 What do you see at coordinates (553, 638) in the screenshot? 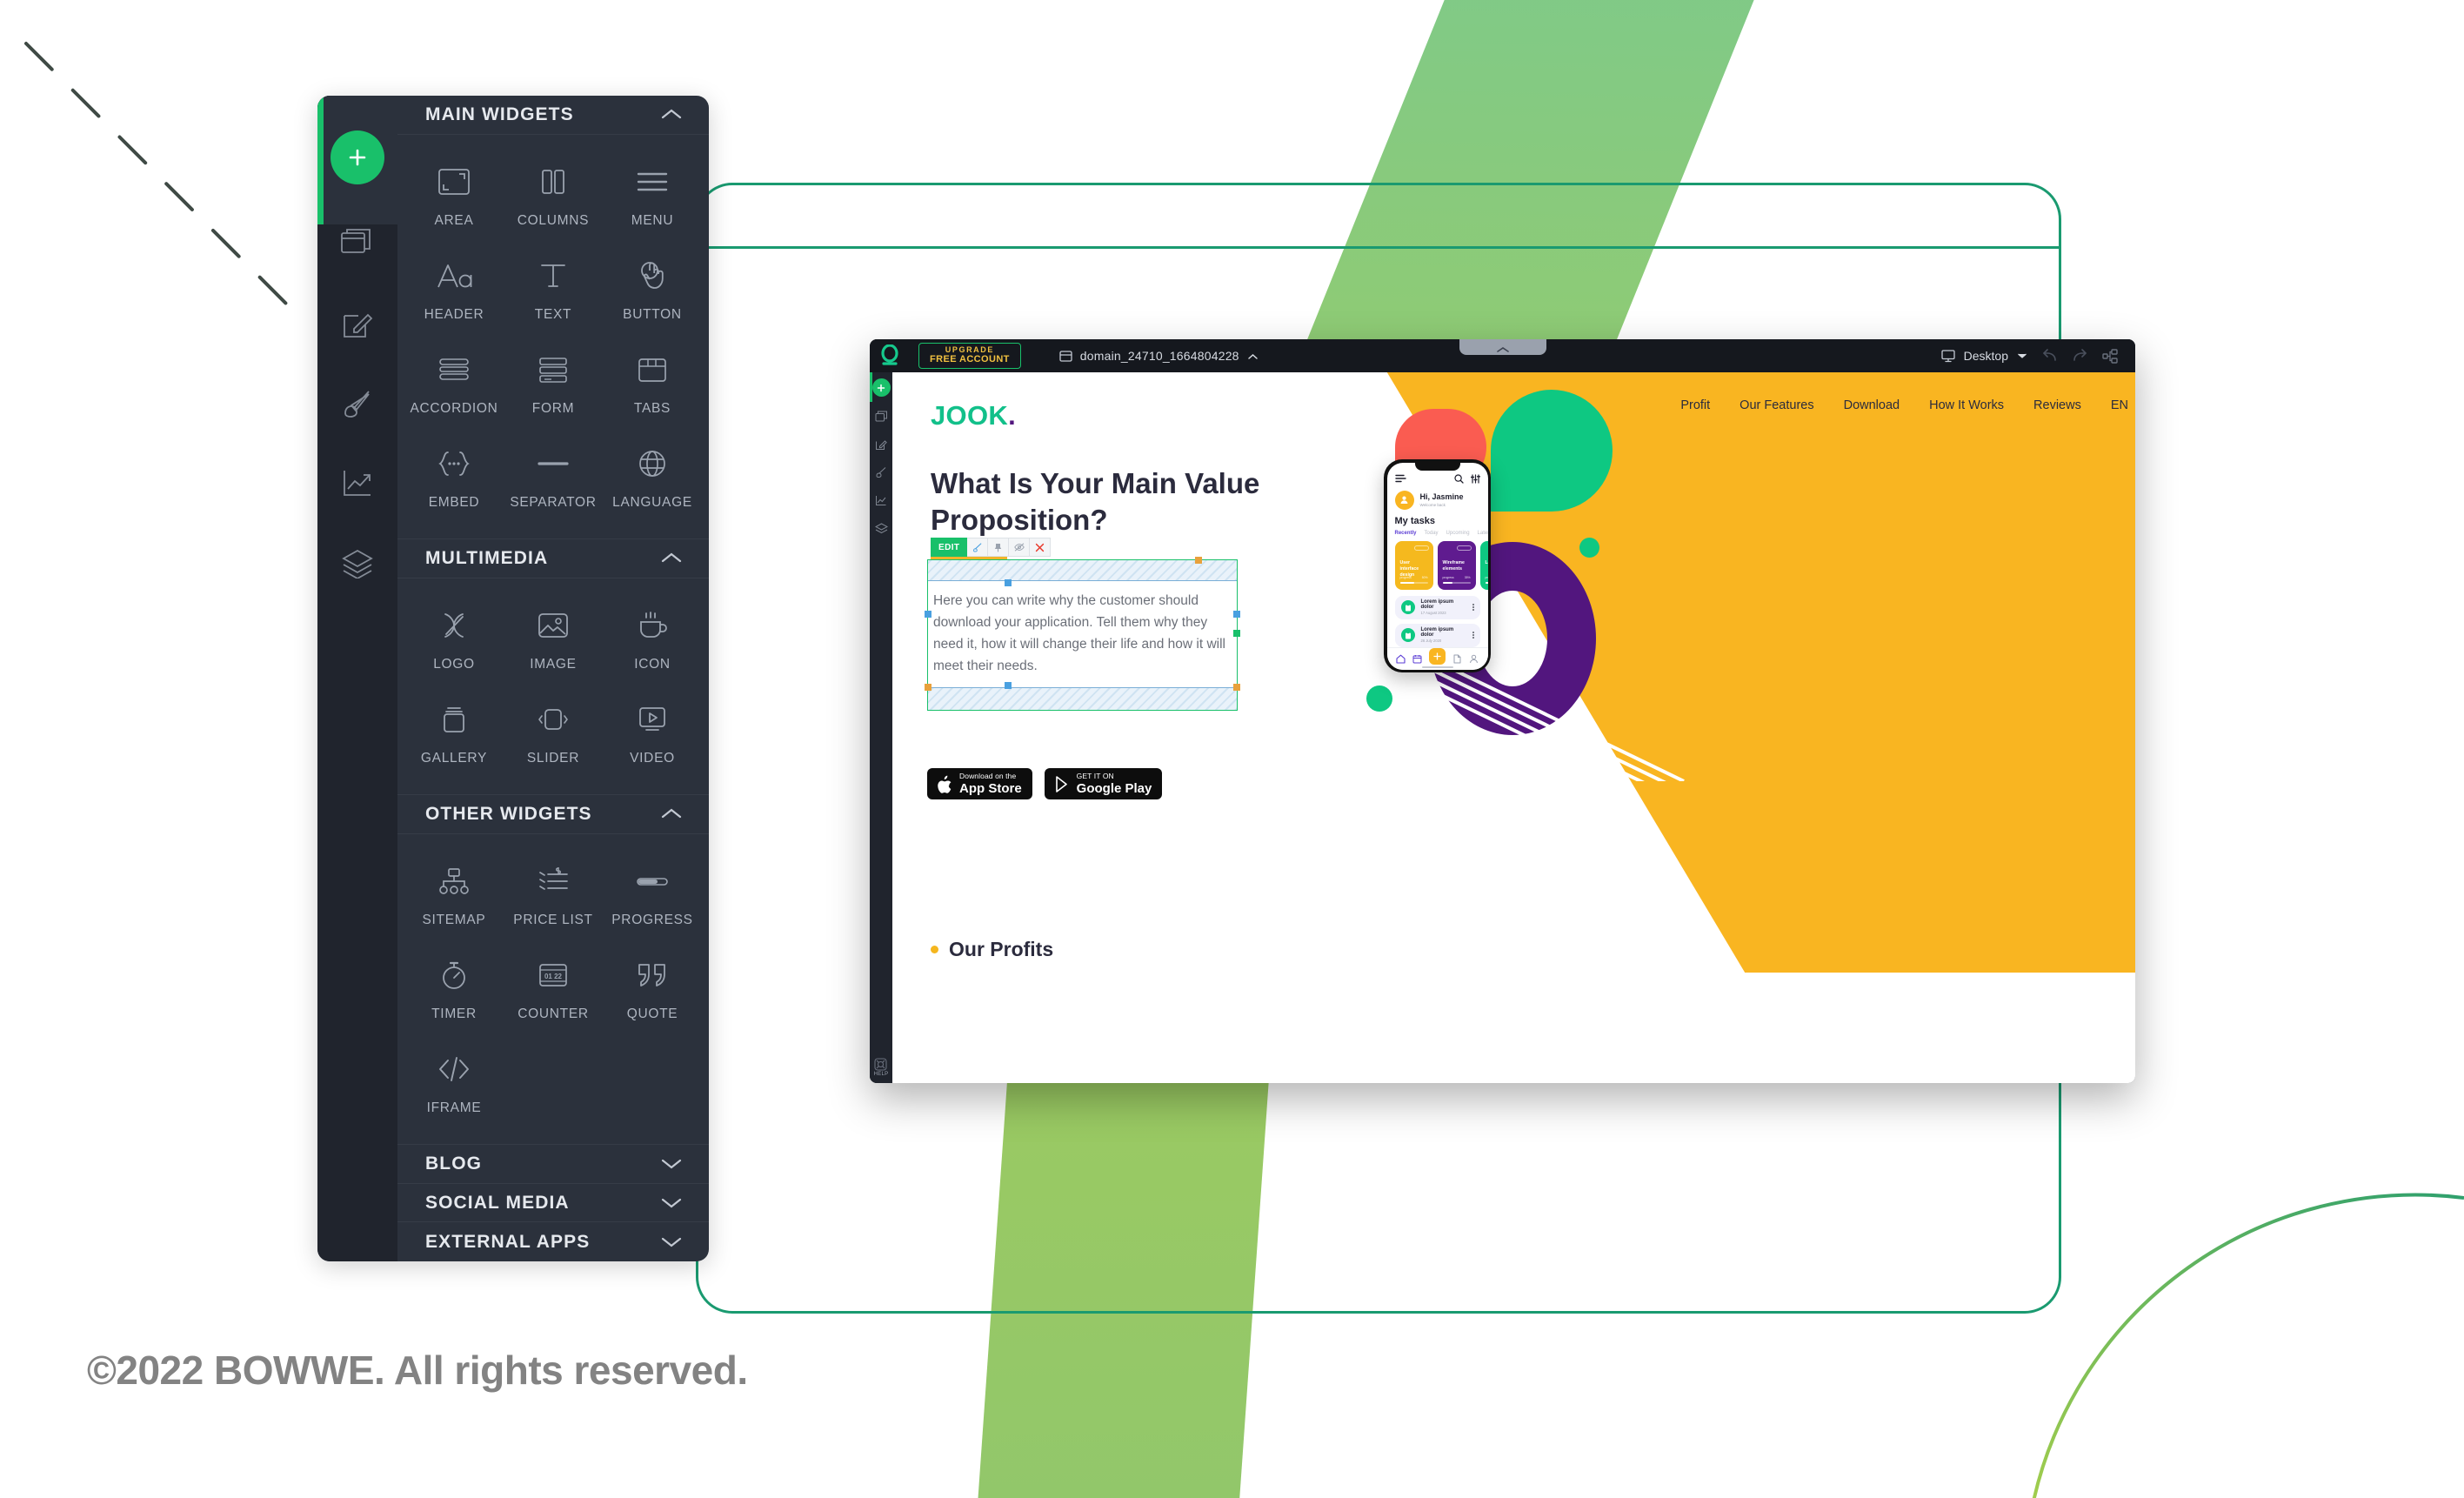
I see `widget-image: IMAGE` at bounding box center [553, 638].